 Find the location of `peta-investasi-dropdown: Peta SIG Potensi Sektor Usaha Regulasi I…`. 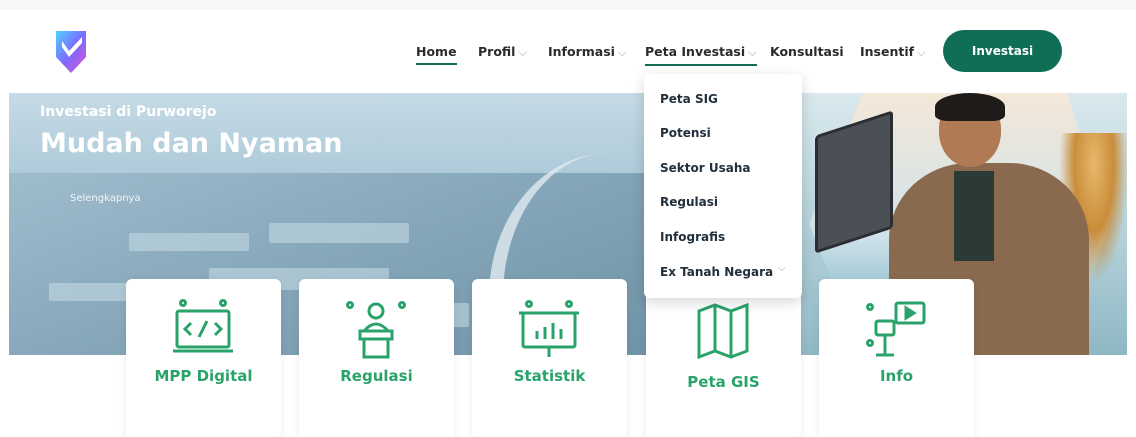

peta-investasi-dropdown: Peta SIG Potensi Sektor Usaha Regulasi I… is located at coordinates (723, 186).